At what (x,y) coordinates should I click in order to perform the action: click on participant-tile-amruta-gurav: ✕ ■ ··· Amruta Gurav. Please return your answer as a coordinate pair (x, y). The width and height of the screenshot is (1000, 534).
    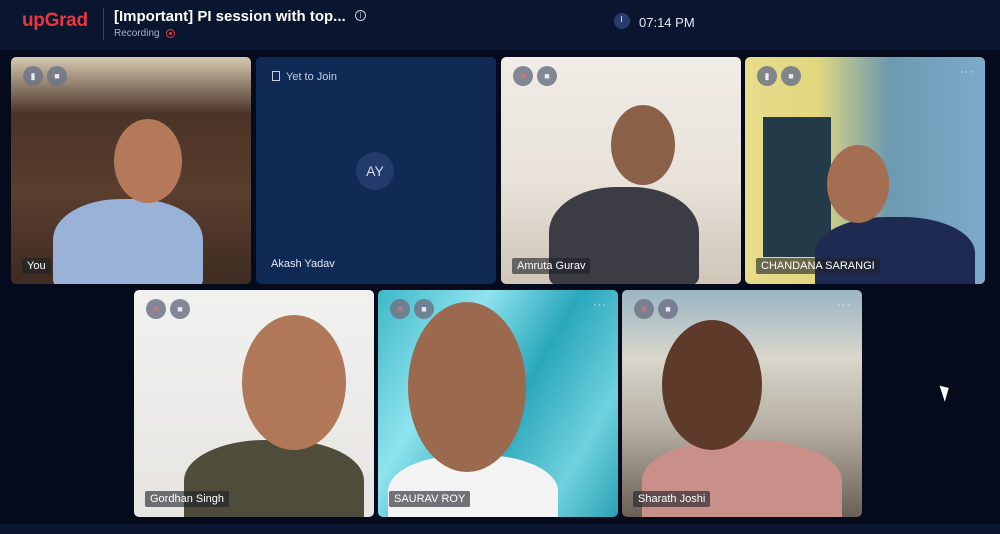
    Looking at the image, I should click on (621, 170).